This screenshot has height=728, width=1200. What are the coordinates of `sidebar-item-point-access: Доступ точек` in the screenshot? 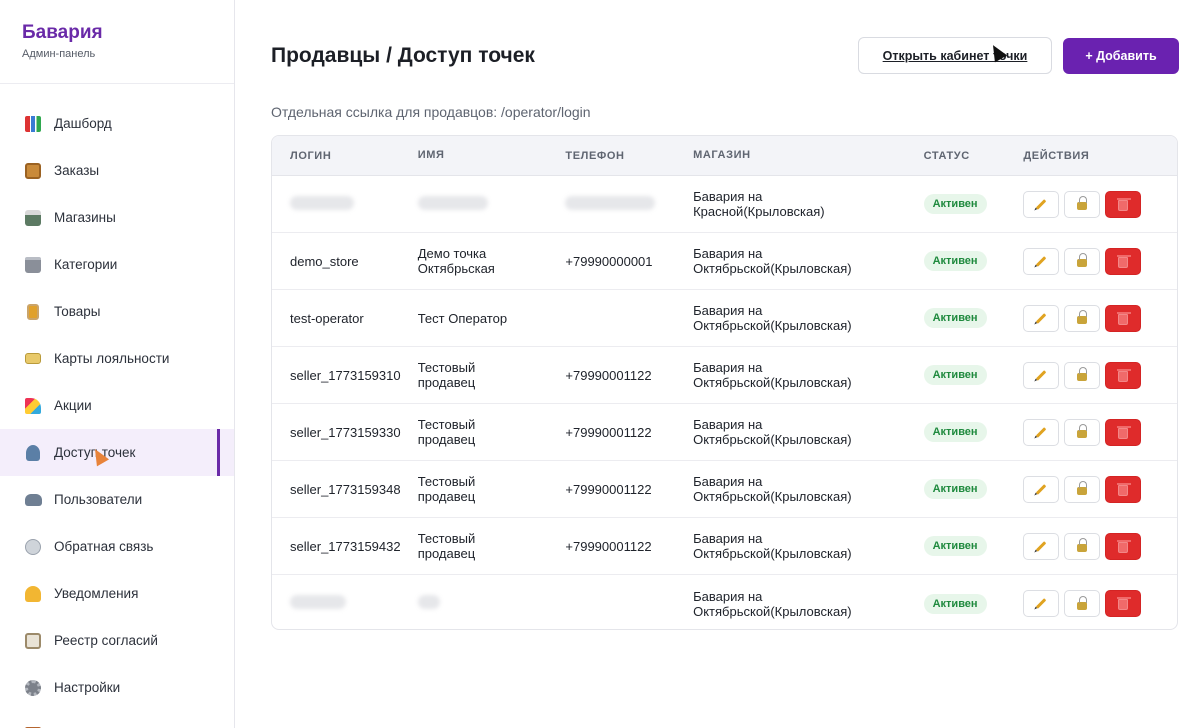 It's located at (117, 452).